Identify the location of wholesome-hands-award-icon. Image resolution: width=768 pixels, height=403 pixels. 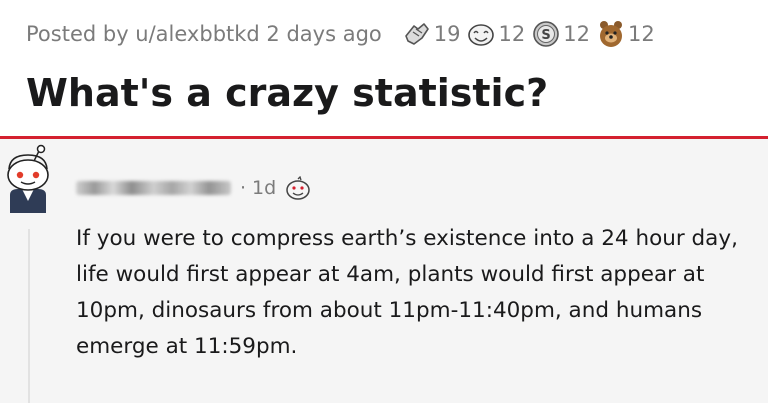
(416, 34).